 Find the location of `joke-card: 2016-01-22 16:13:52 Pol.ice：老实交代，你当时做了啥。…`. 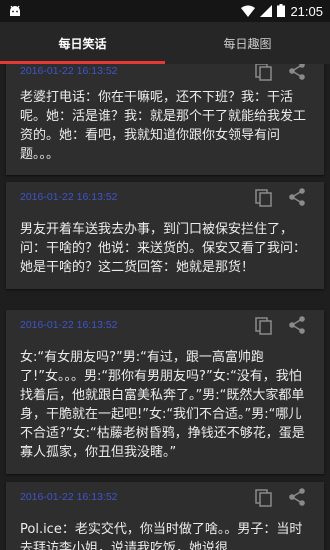

joke-card: 2016-01-22 16:13:52 Pol.ice：老实交代，你当时做了啥。… is located at coordinates (165, 516).